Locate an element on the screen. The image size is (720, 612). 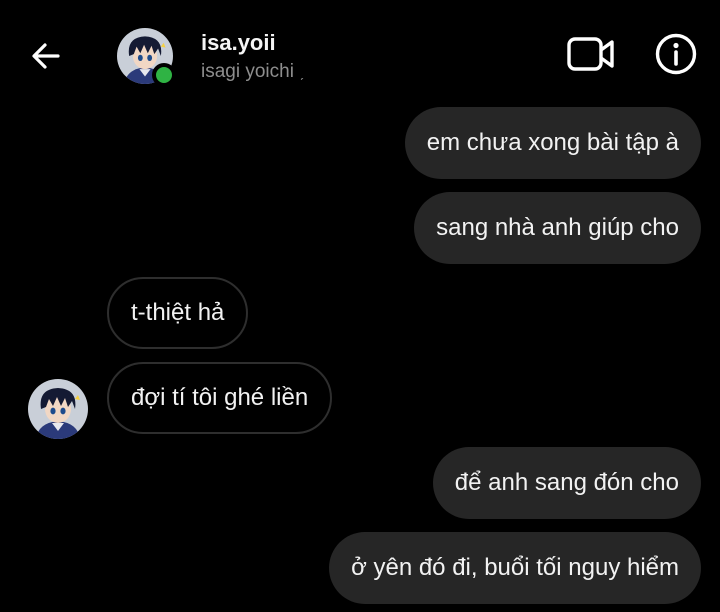
video-call-button is located at coordinates (591, 54).